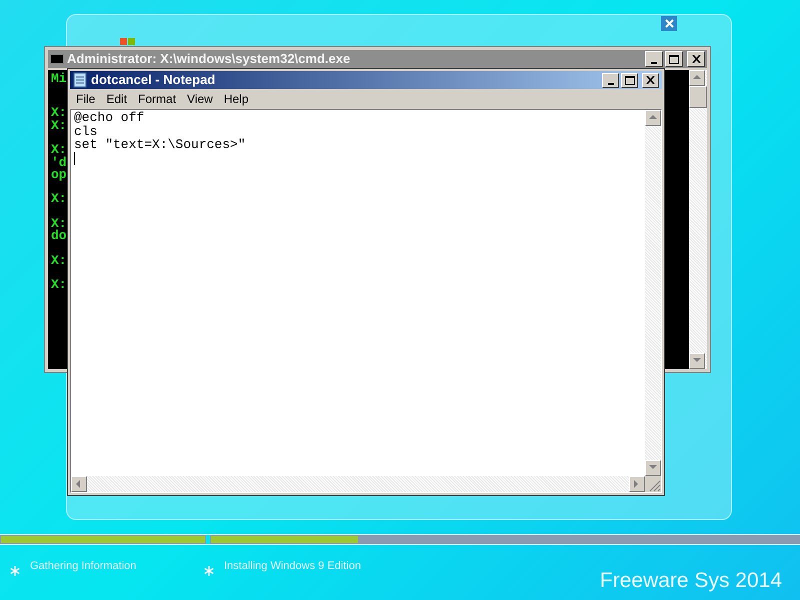  What do you see at coordinates (59, 163) in the screenshot?
I see `console-line: 'd` at bounding box center [59, 163].